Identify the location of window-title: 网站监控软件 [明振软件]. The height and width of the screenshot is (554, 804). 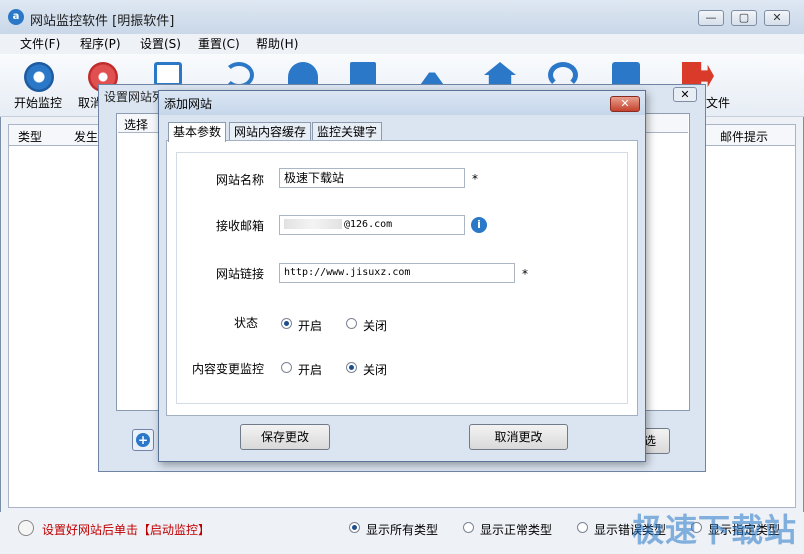
(102, 21).